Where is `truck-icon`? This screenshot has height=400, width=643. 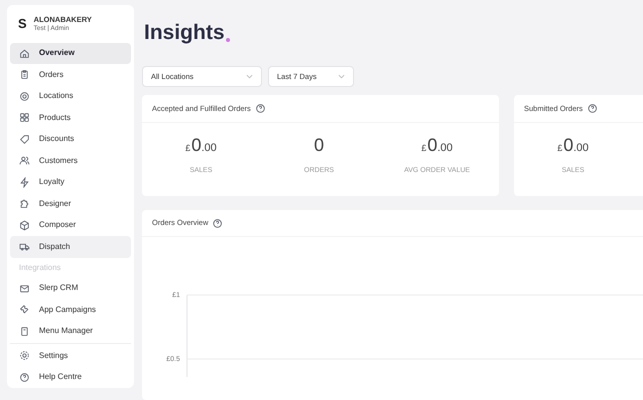 truck-icon is located at coordinates (24, 246).